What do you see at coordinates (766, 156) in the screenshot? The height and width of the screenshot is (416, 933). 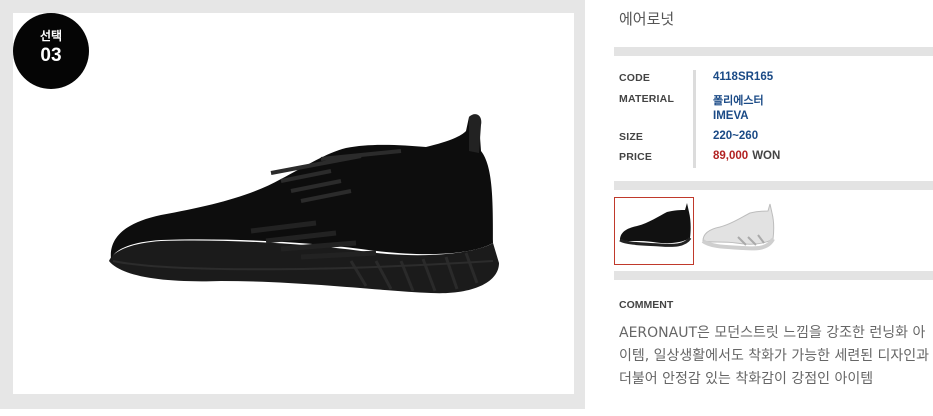 I see `currency-label: WON` at bounding box center [766, 156].